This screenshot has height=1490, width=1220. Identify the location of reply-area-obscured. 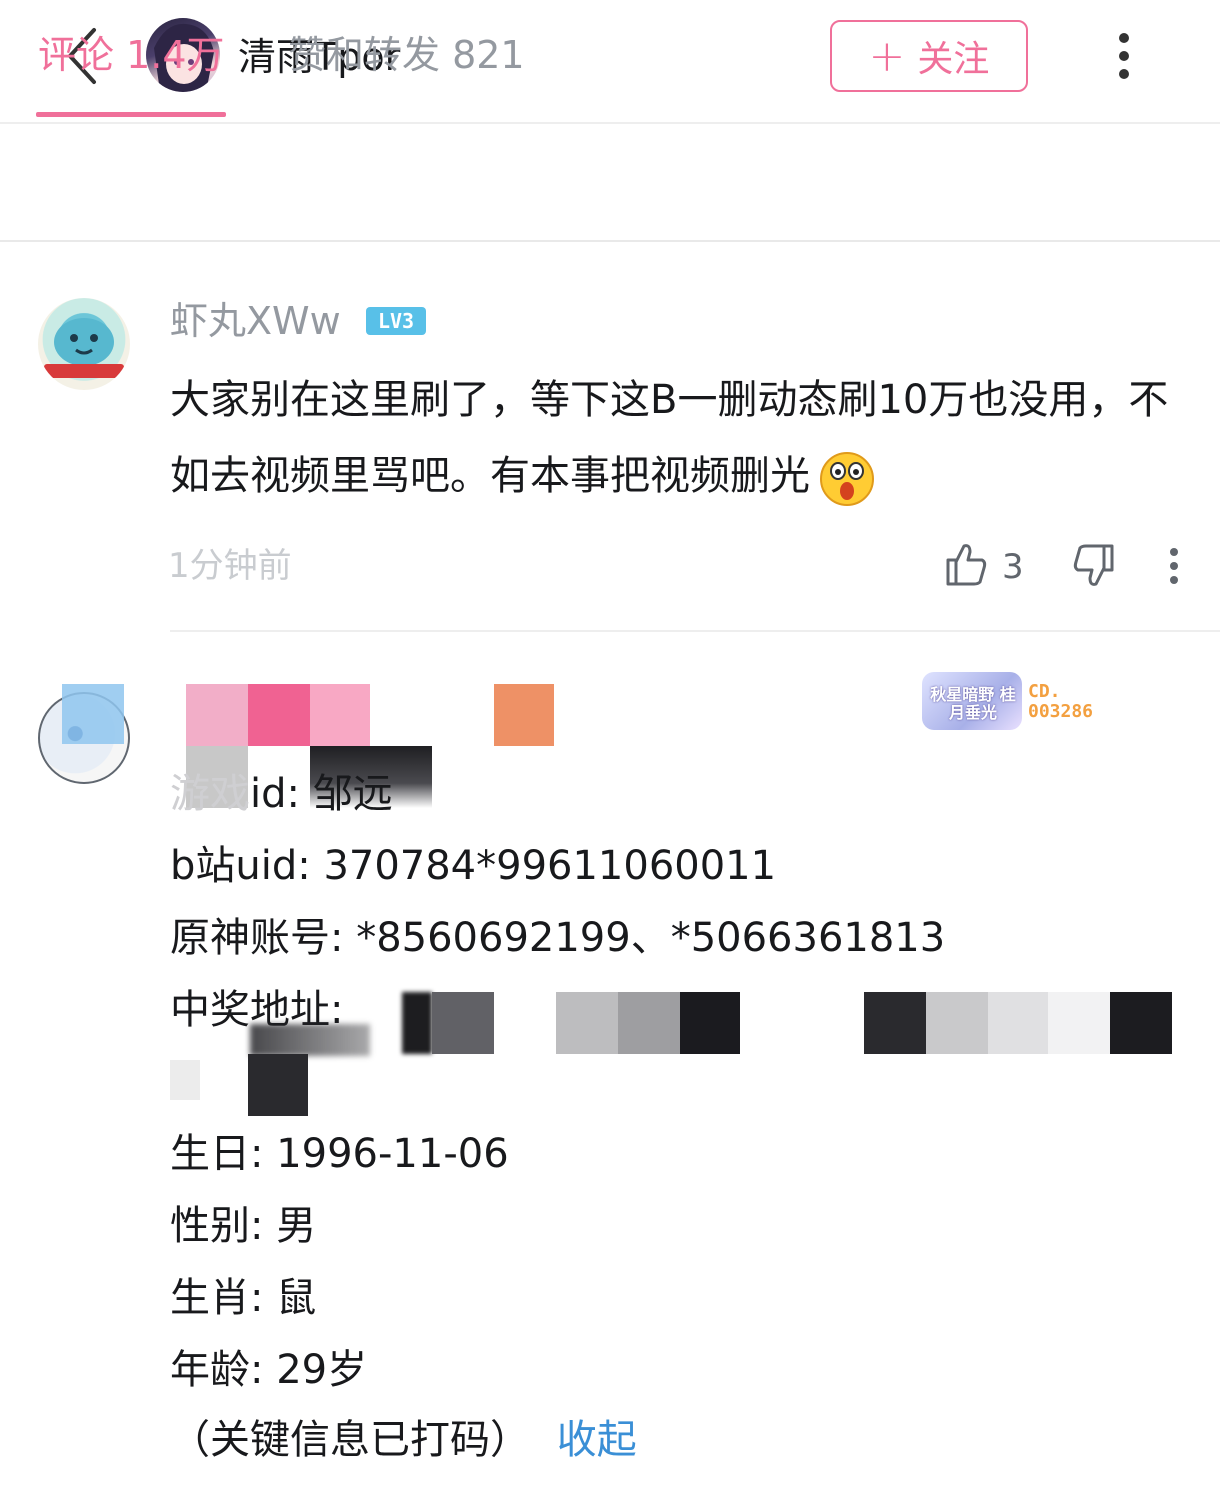
(390, 566).